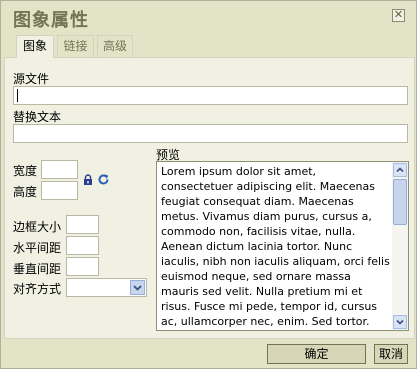 The width and height of the screenshot is (417, 369). What do you see at coordinates (208, 17) in the screenshot?
I see `title-bar: 图象属性 ✕` at bounding box center [208, 17].